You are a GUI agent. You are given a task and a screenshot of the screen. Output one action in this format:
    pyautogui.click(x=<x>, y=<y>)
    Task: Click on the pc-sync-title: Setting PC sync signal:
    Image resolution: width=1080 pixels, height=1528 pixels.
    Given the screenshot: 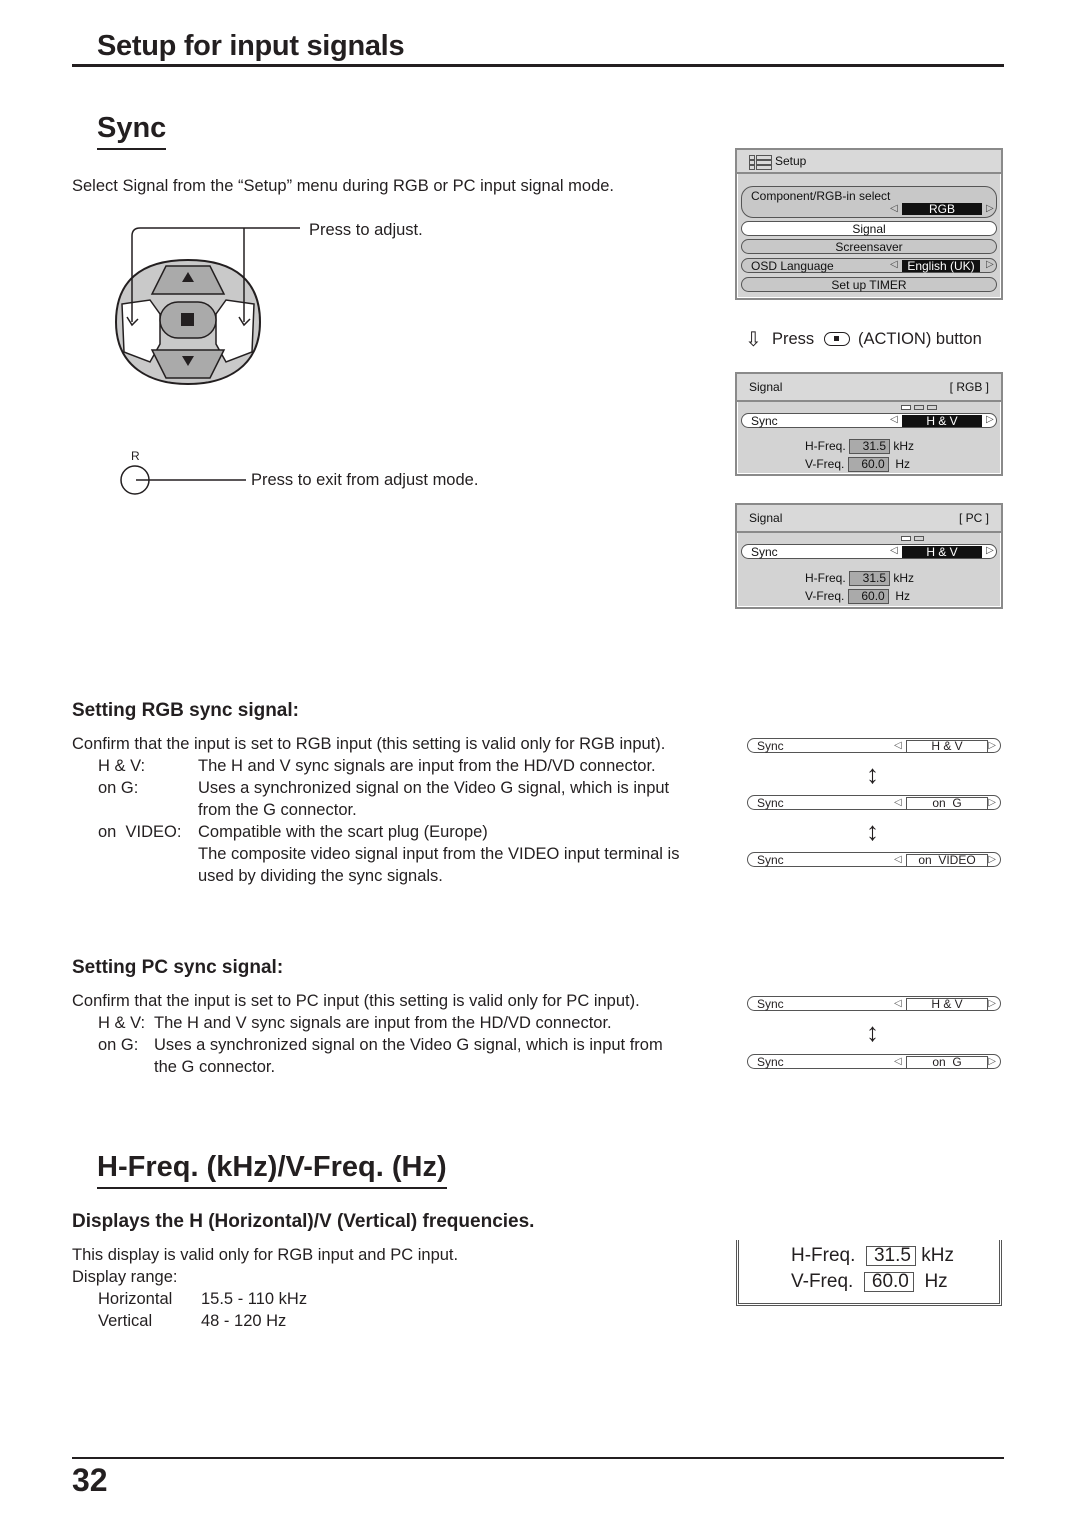 What is the action you would take?
    pyautogui.click(x=178, y=967)
    